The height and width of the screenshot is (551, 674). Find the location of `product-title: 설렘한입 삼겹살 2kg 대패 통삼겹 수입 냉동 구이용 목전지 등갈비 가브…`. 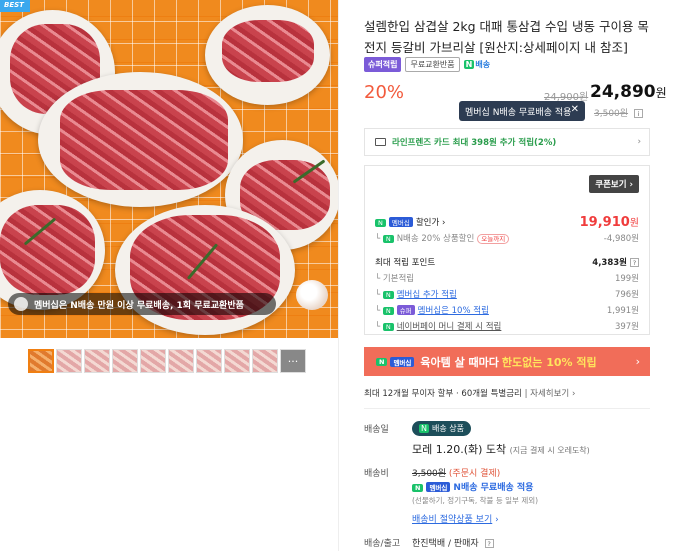

product-title: 설렘한입 삼겹살 2kg 대패 통삼겹 수입 냉동 구이용 목전지 등갈비 가브… is located at coordinates (506, 37).